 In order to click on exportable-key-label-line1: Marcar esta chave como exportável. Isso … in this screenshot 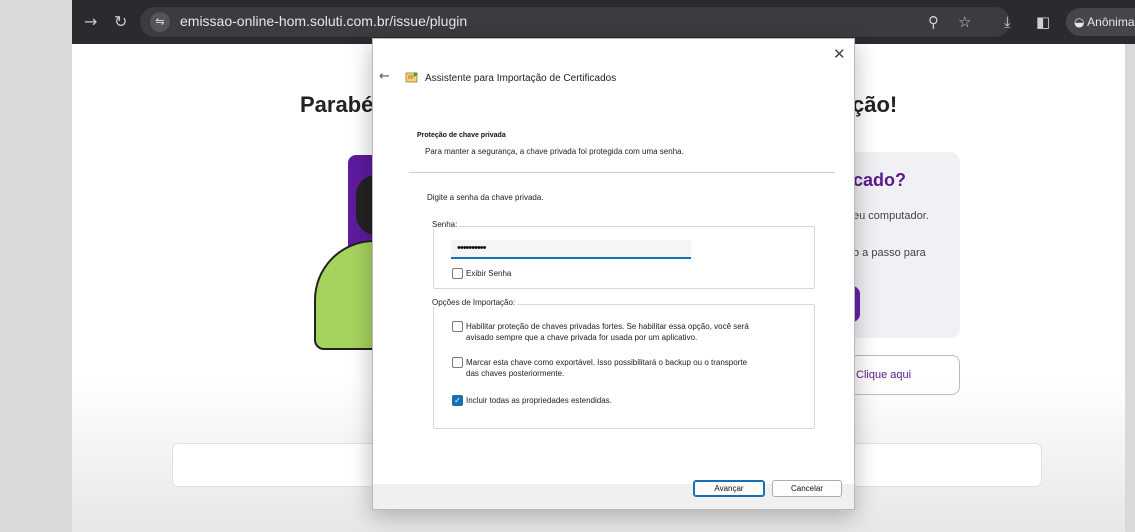, I will do `click(607, 362)`.